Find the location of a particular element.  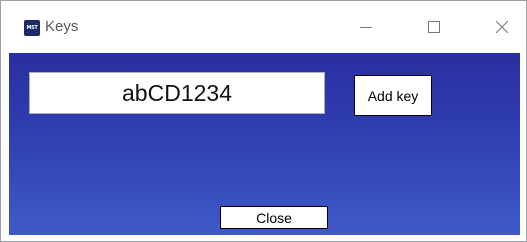

window-close-button is located at coordinates (502, 27).